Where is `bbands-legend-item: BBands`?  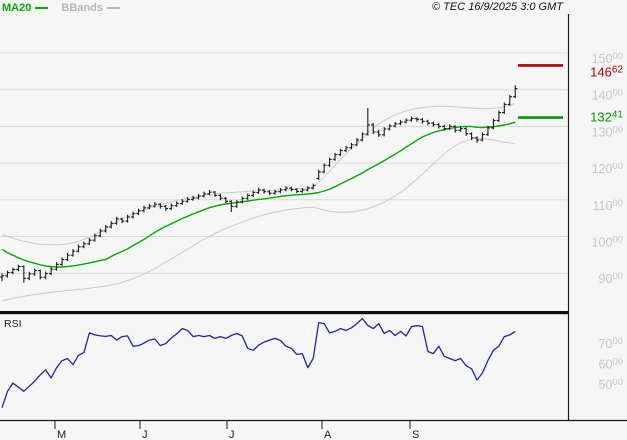
bbands-legend-item: BBands is located at coordinates (90, 8).